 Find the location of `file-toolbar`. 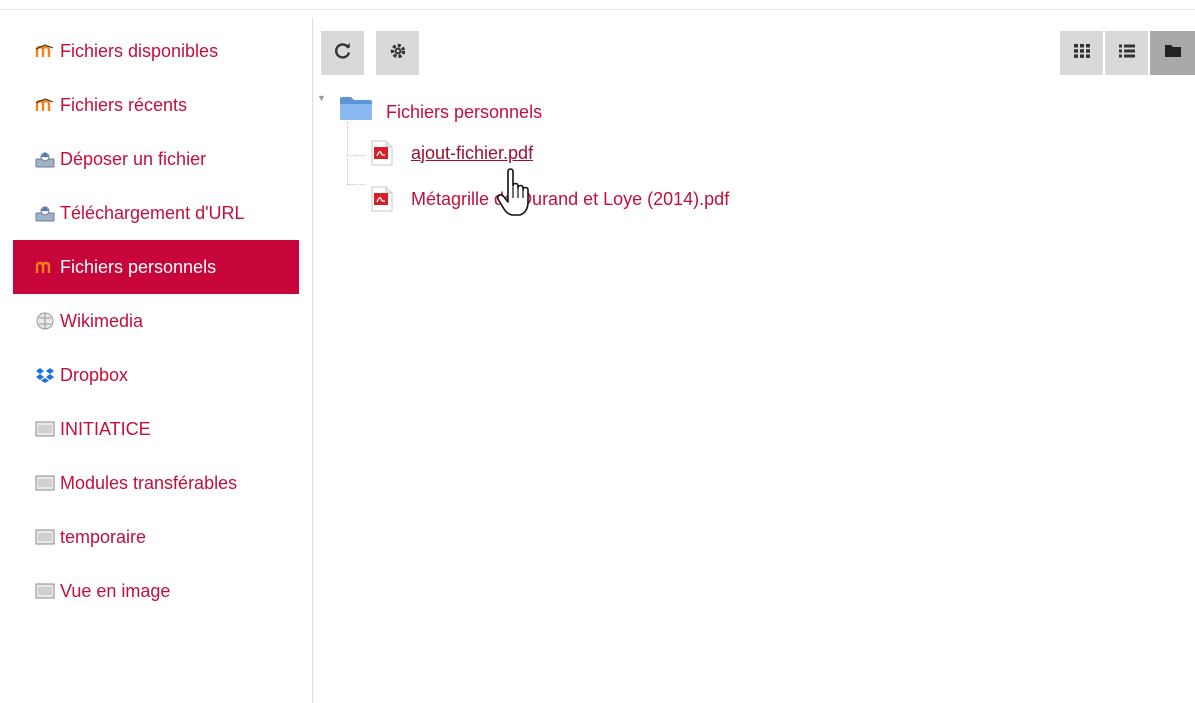

file-toolbar is located at coordinates (758, 53).